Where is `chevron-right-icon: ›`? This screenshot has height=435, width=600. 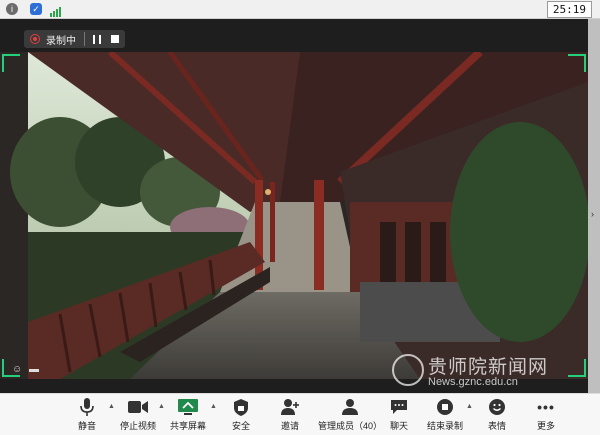 chevron-right-icon: › is located at coordinates (592, 214).